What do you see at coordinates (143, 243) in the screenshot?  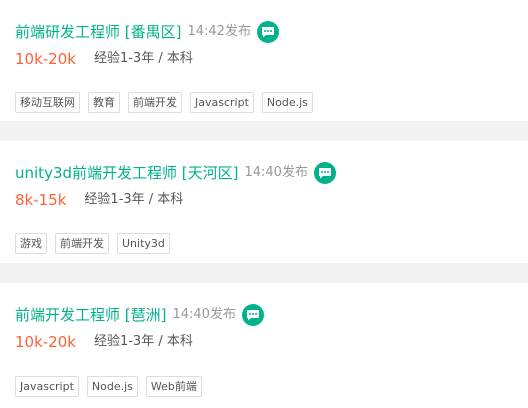 I see `tag: Unity3d` at bounding box center [143, 243].